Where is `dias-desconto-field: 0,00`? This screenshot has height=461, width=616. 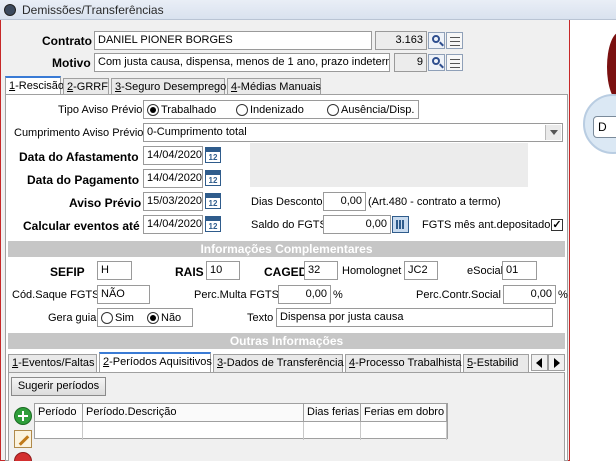
dias-desconto-field: 0,00 is located at coordinates (344, 201).